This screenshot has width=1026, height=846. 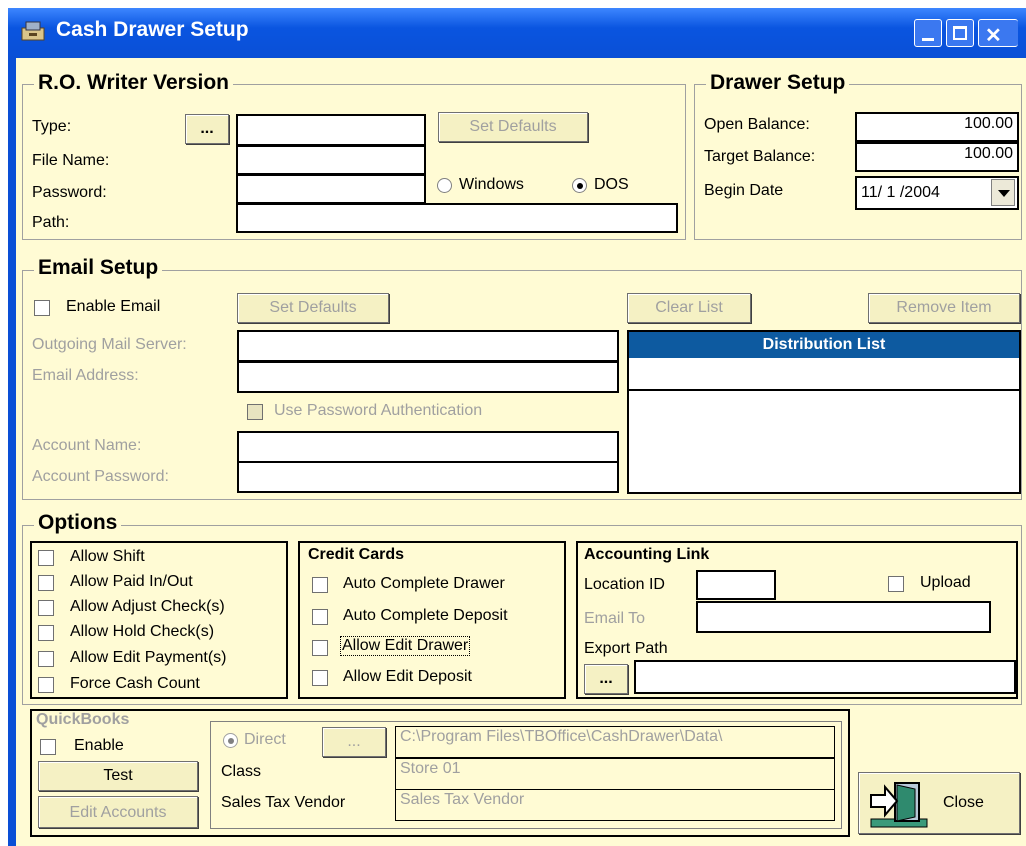 What do you see at coordinates (331, 189) in the screenshot?
I see `password-field` at bounding box center [331, 189].